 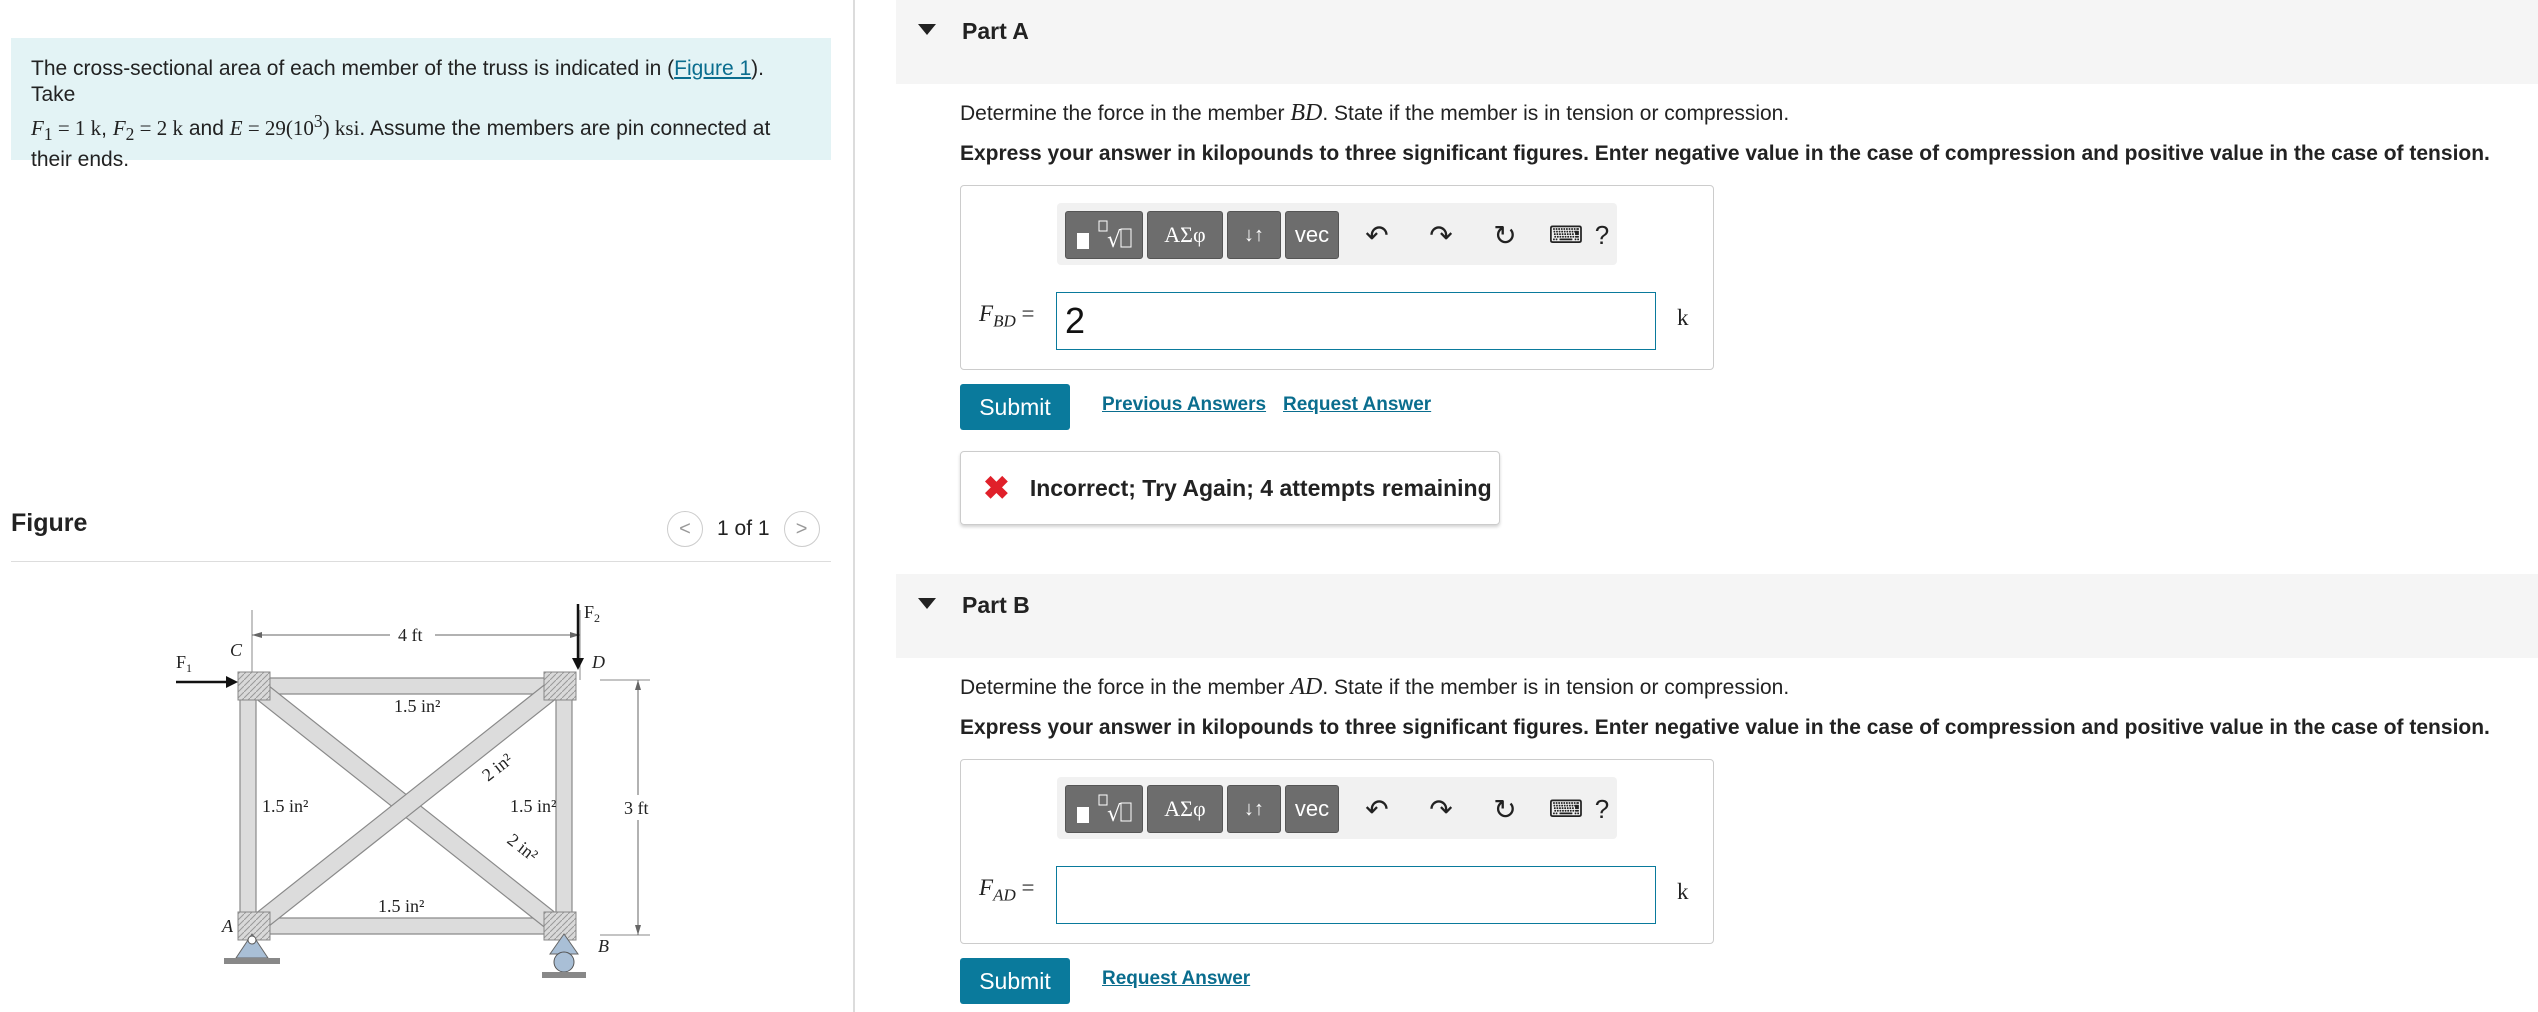 I want to click on part-a-variable-label: FBD =, so click(x=1007, y=316).